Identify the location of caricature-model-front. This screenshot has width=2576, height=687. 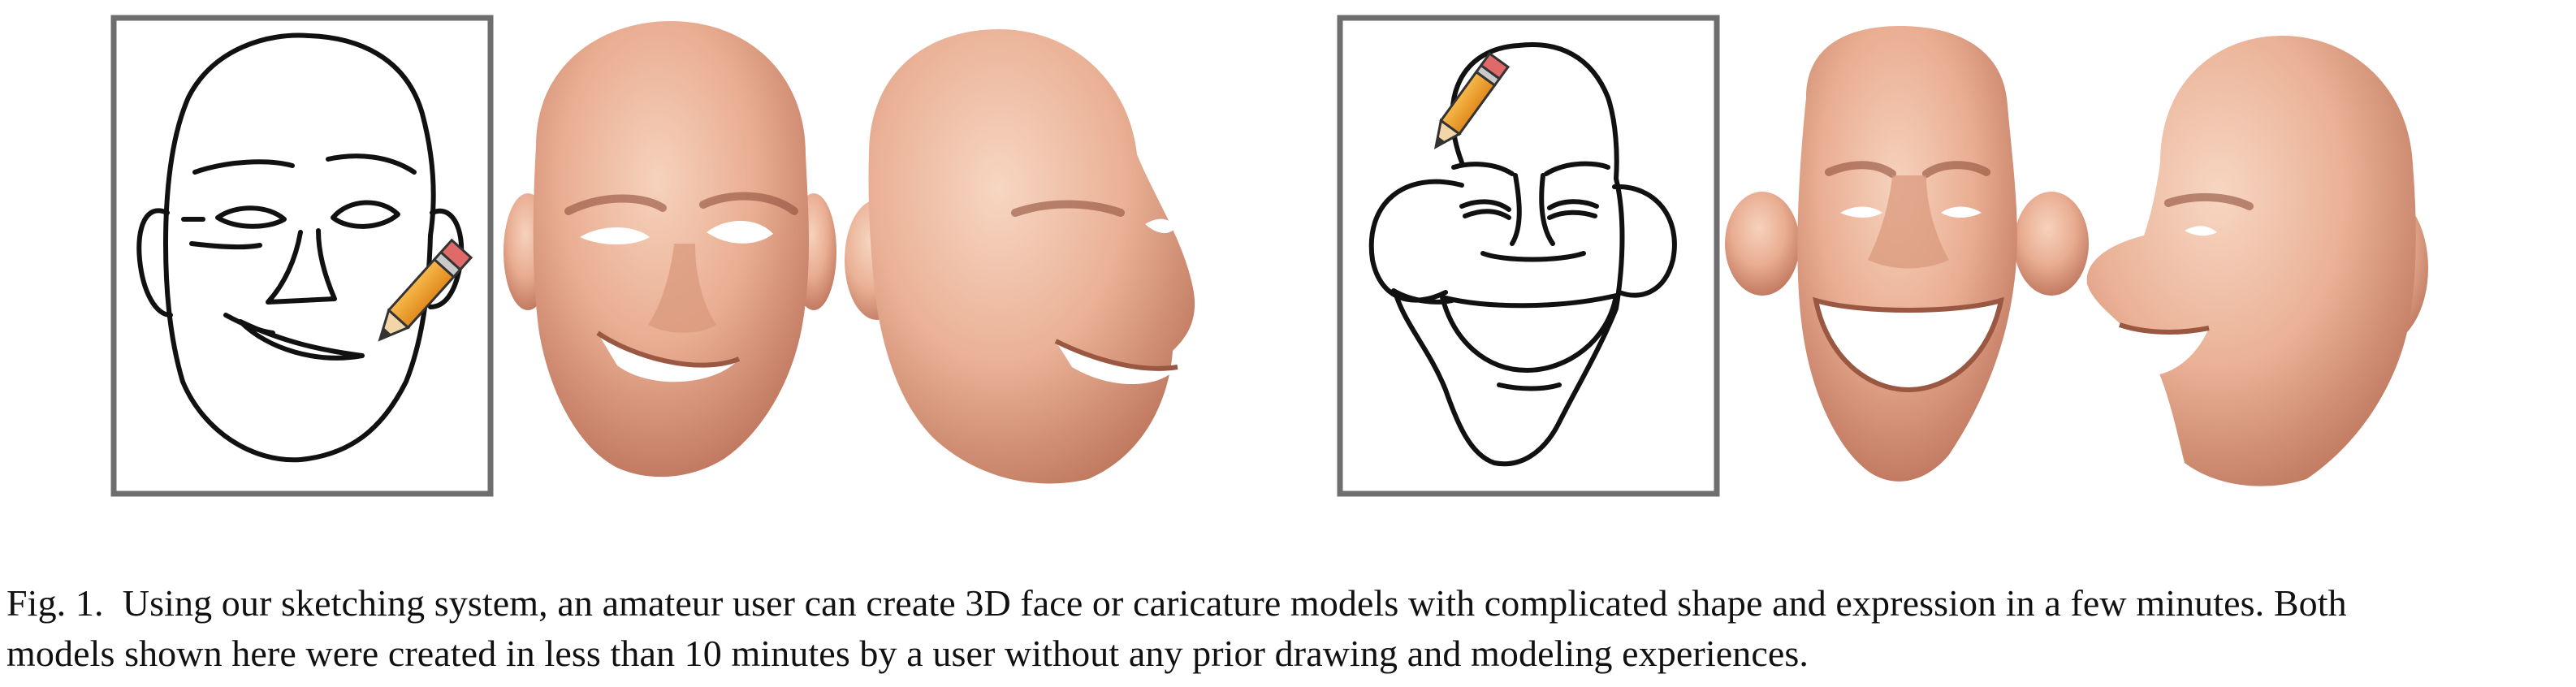
(1907, 254).